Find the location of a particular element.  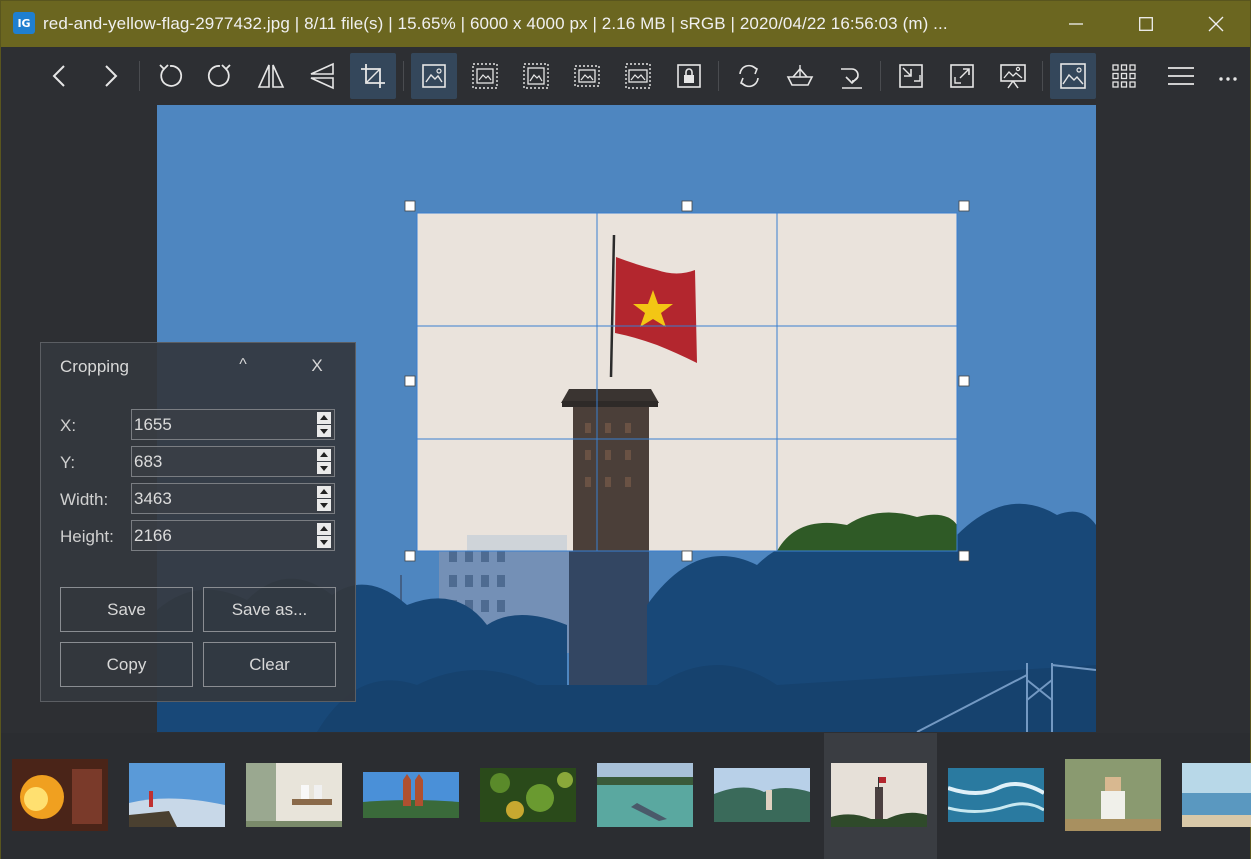

close-icon is located at coordinates (1216, 24).